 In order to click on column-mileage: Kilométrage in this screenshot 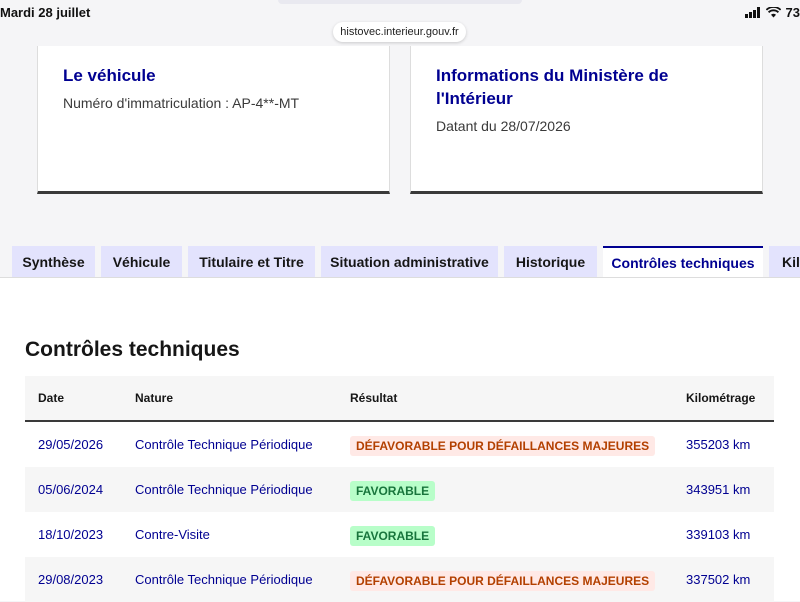, I will do `click(721, 398)`.